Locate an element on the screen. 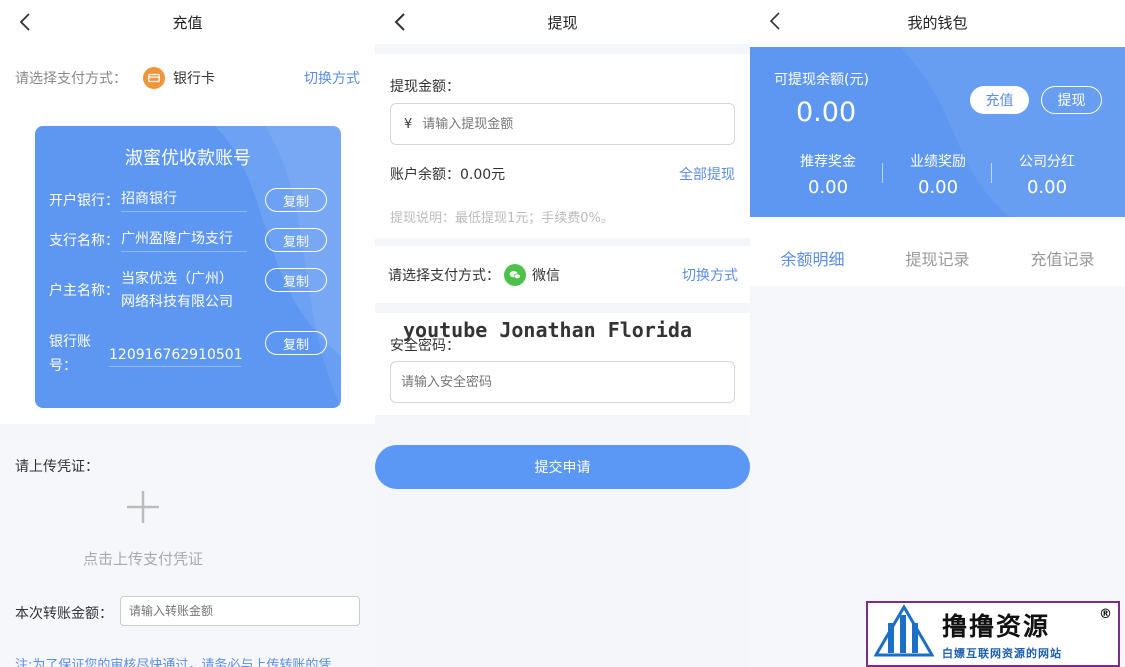 The image size is (1125, 667). tab-balance-detail: 余额明细 is located at coordinates (812, 258).